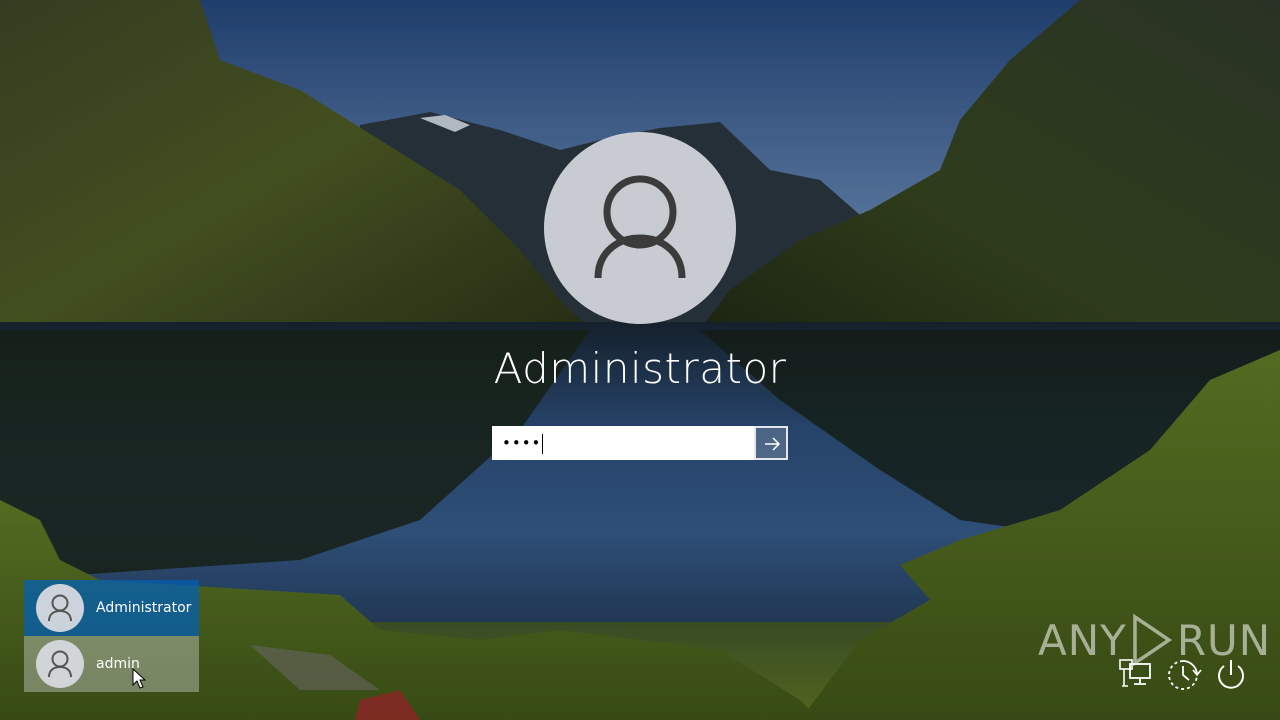  What do you see at coordinates (640, 368) in the screenshot?
I see `user-name-heading: Administrator` at bounding box center [640, 368].